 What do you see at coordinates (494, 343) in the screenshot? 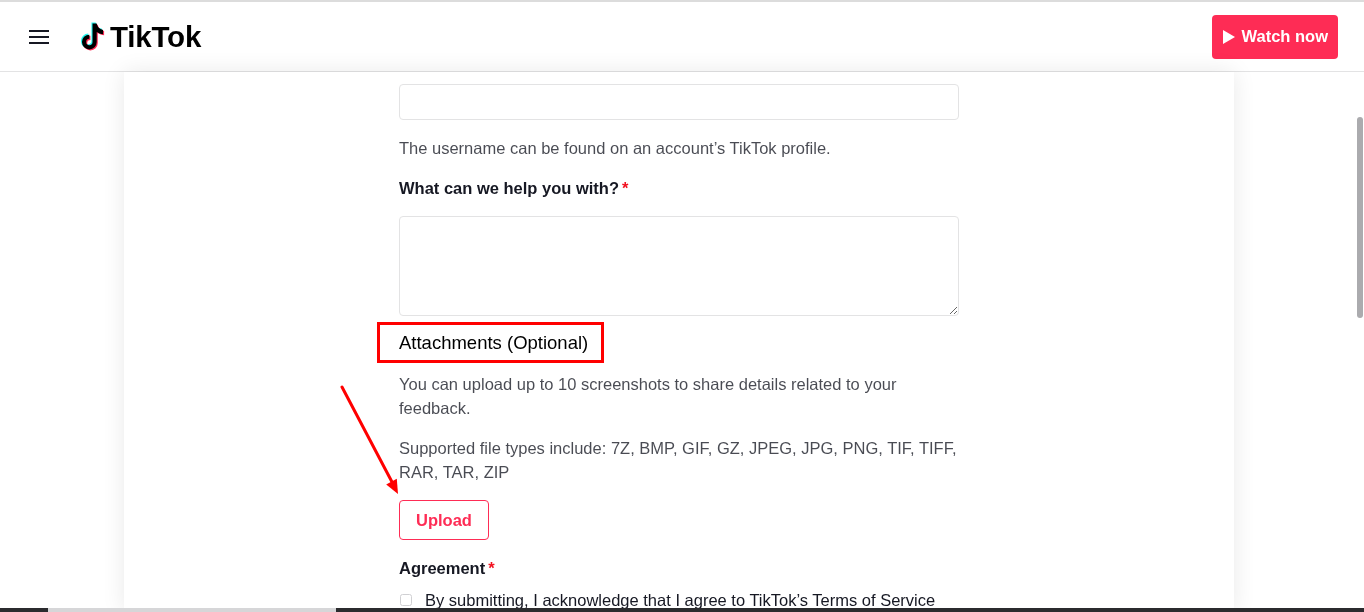
I see `section-heading: Attachments (Optional)` at bounding box center [494, 343].